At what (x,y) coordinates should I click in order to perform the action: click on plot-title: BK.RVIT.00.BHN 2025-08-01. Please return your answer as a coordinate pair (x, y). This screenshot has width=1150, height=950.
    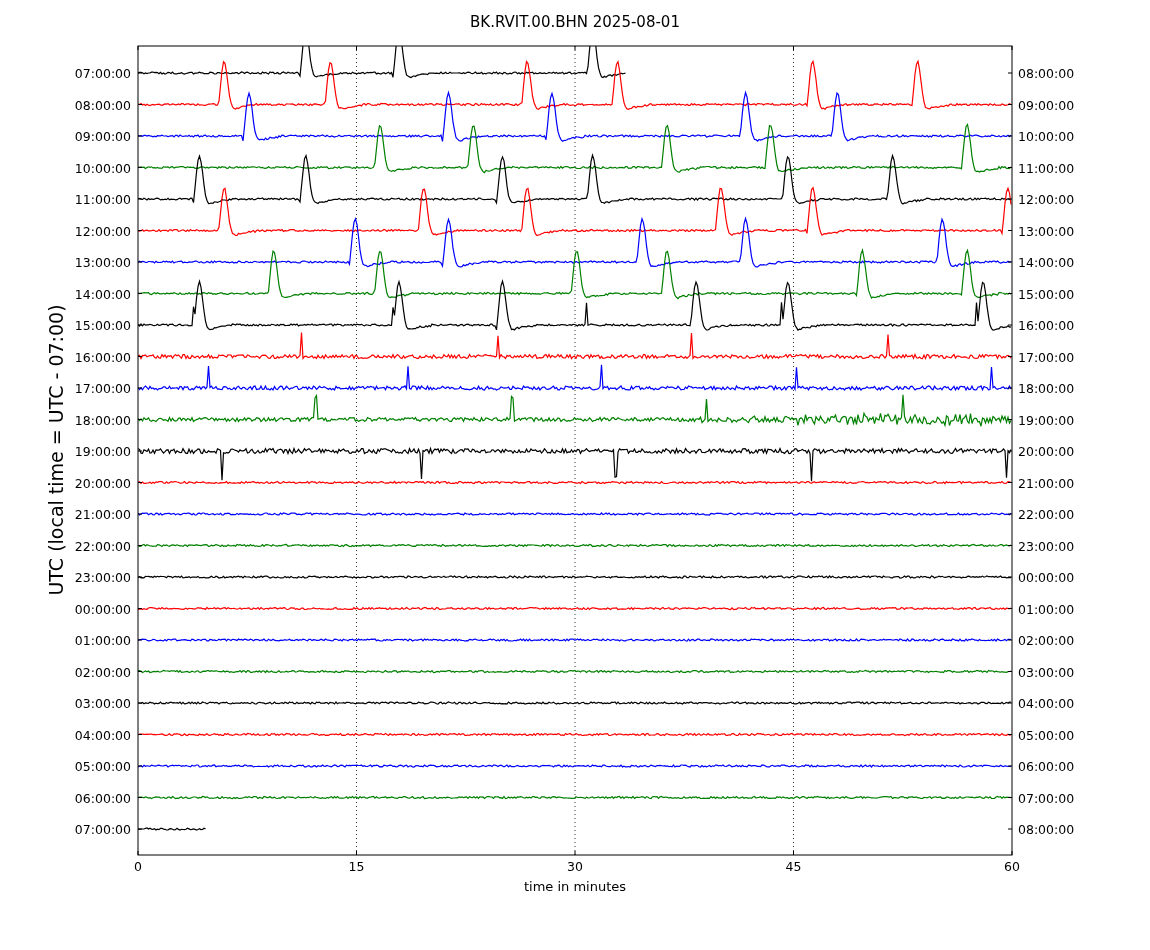
    Looking at the image, I should click on (575, 22).